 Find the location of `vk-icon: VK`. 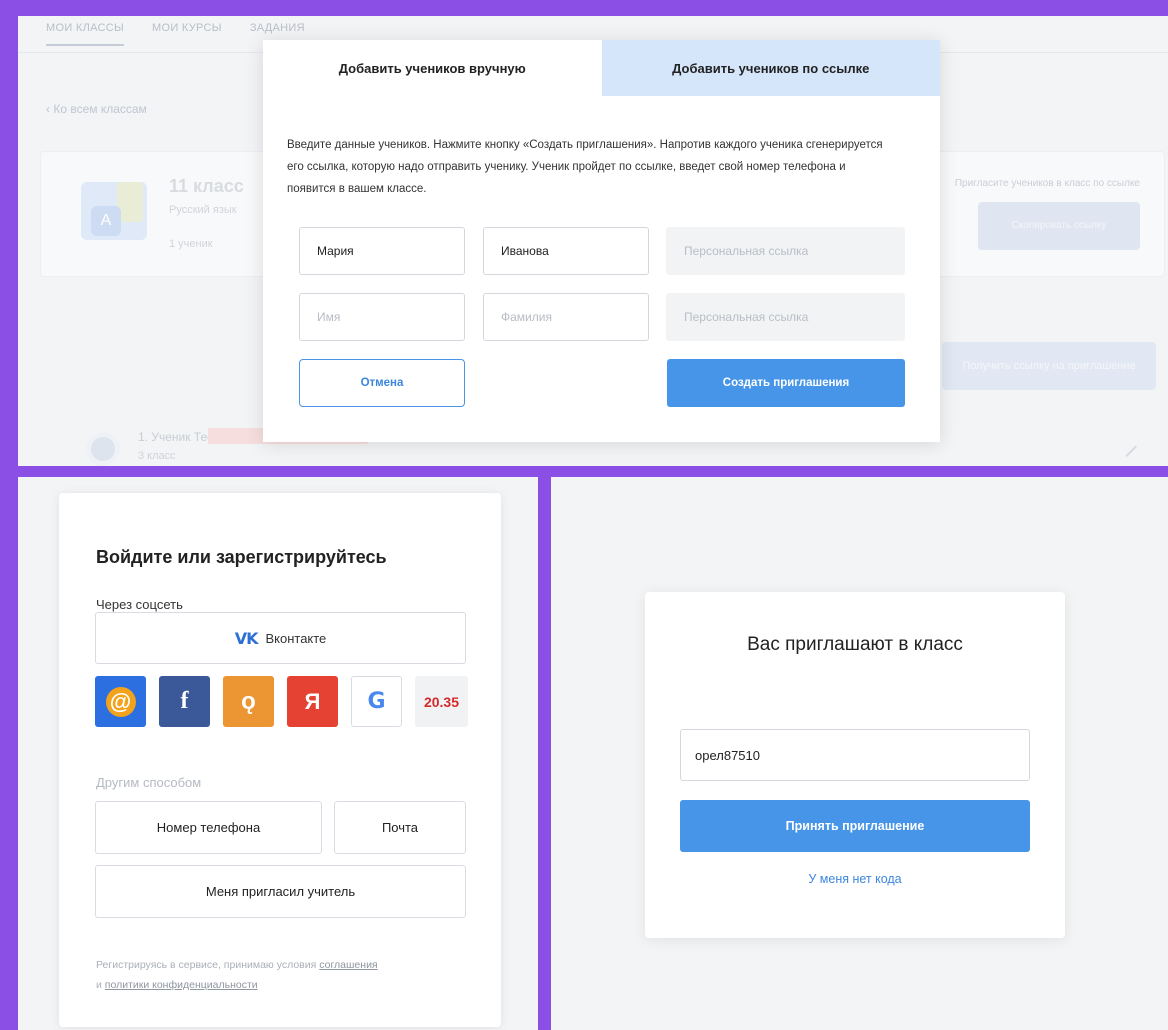

vk-icon: VK is located at coordinates (246, 638).